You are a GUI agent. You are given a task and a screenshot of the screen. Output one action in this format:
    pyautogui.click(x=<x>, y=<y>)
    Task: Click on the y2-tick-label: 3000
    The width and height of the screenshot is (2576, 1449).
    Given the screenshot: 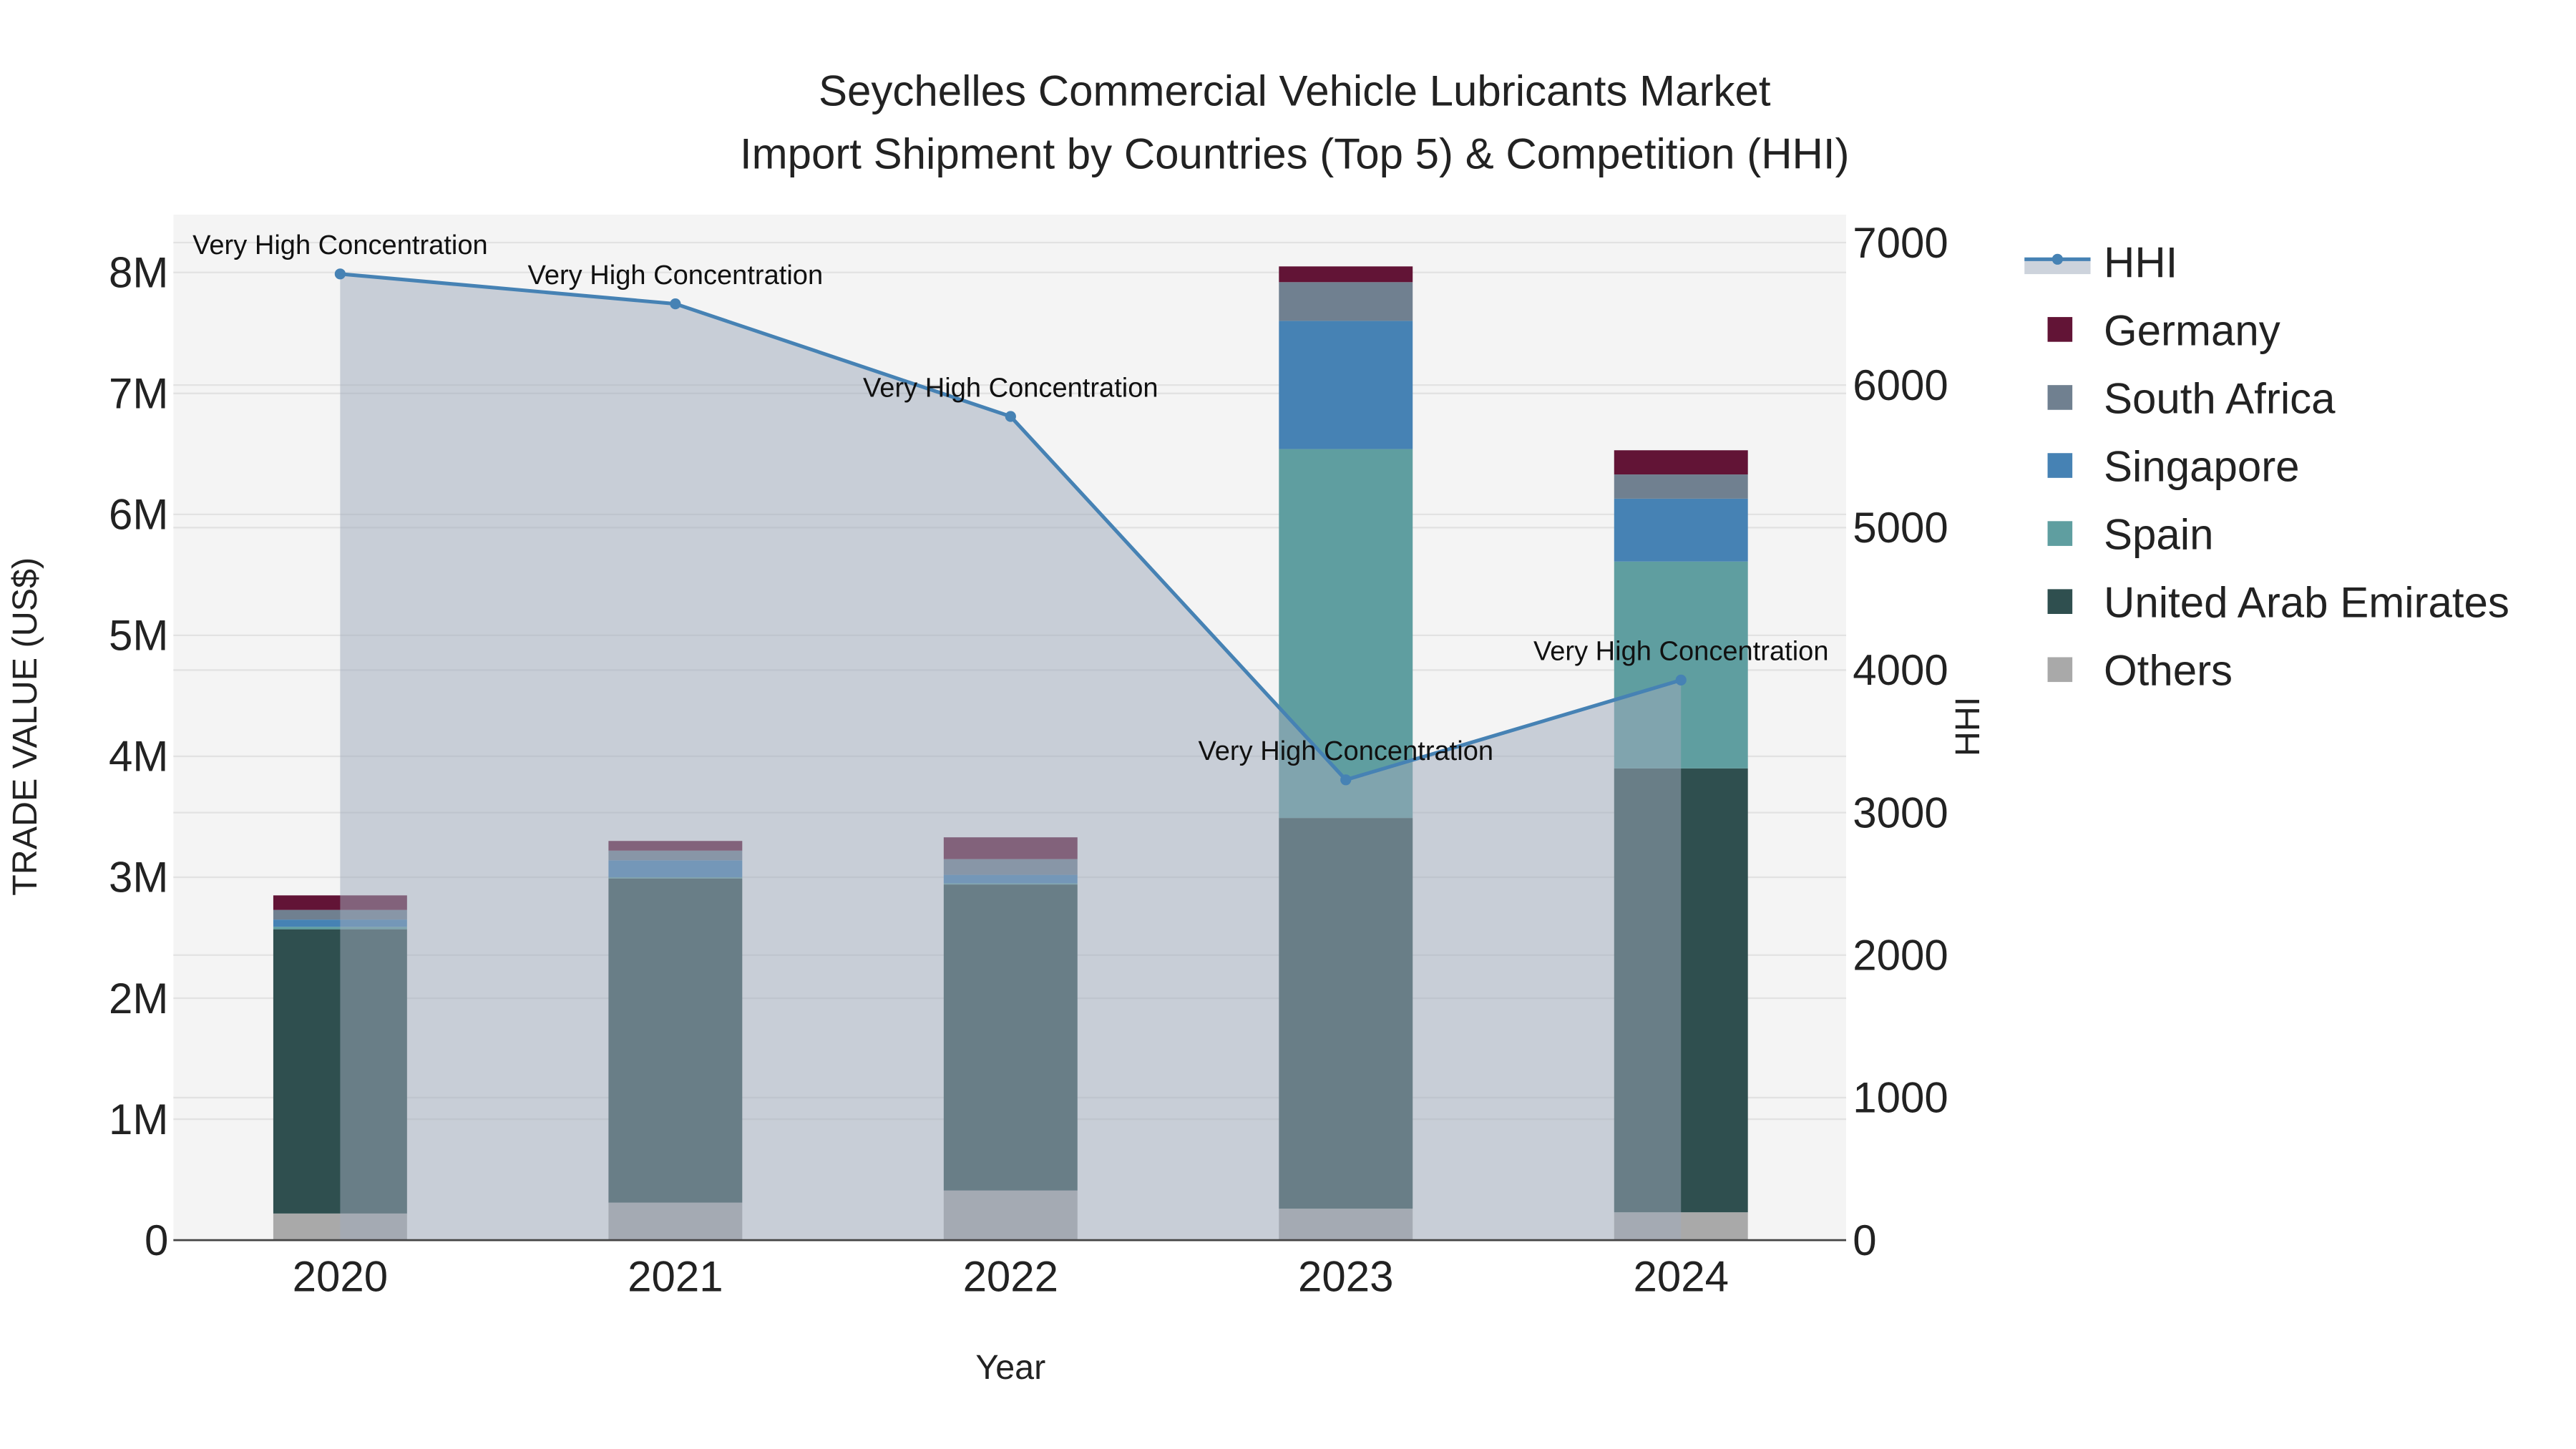 What is the action you would take?
    pyautogui.click(x=1900, y=812)
    